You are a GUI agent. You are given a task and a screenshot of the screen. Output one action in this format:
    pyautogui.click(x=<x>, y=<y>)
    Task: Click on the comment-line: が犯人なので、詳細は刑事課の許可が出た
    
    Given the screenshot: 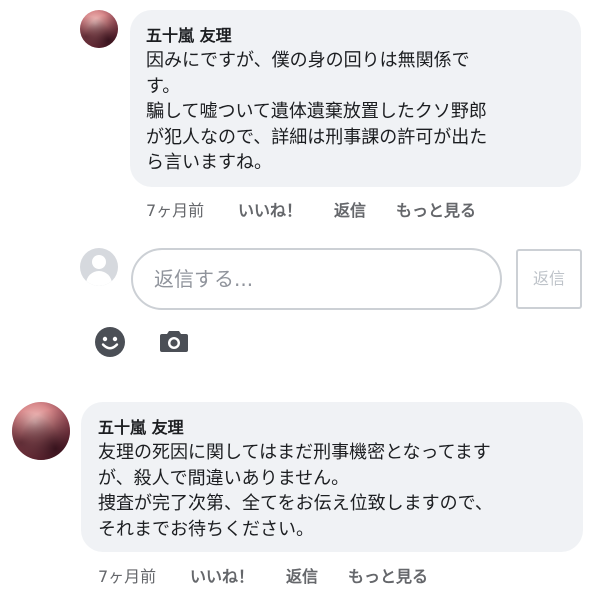 What is the action you would take?
    pyautogui.click(x=317, y=137)
    